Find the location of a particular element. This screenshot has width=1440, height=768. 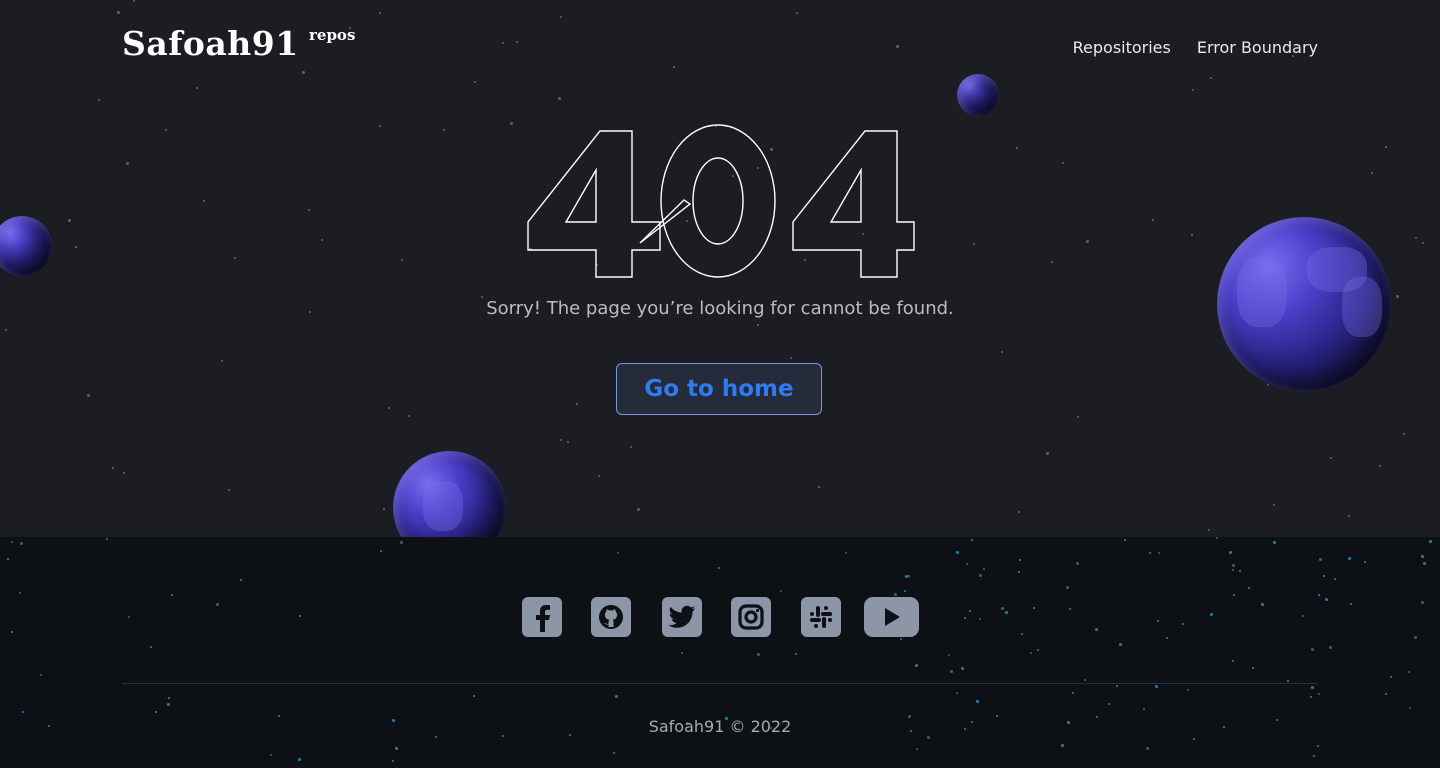

instagram-icon is located at coordinates (751, 617).